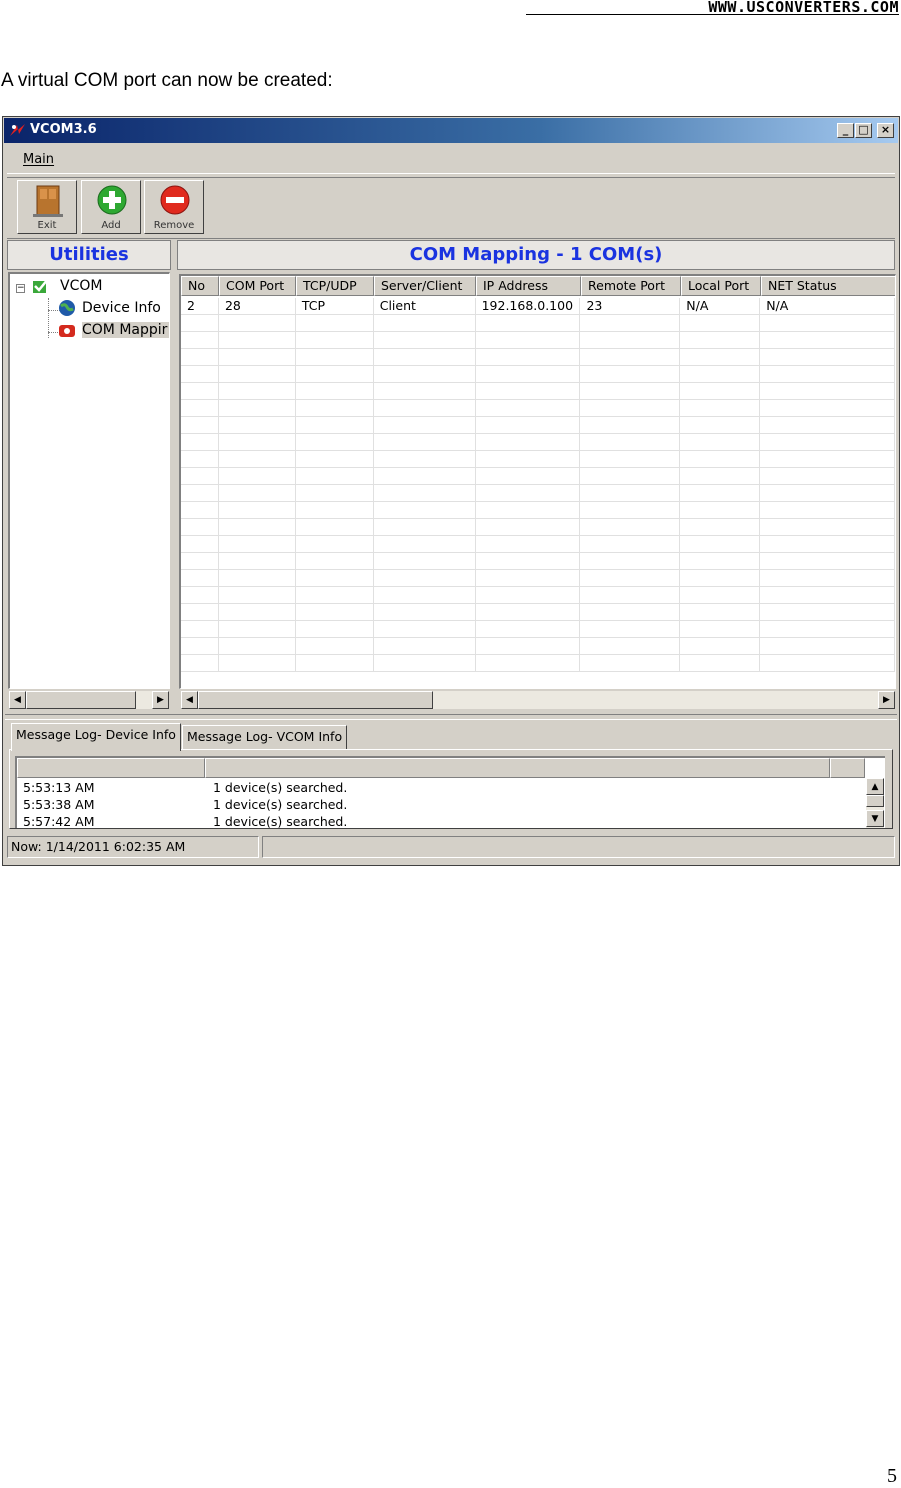 Image resolution: width=901 pixels, height=1488 pixels. I want to click on tree-item-device-info: Device Info, so click(113, 308).